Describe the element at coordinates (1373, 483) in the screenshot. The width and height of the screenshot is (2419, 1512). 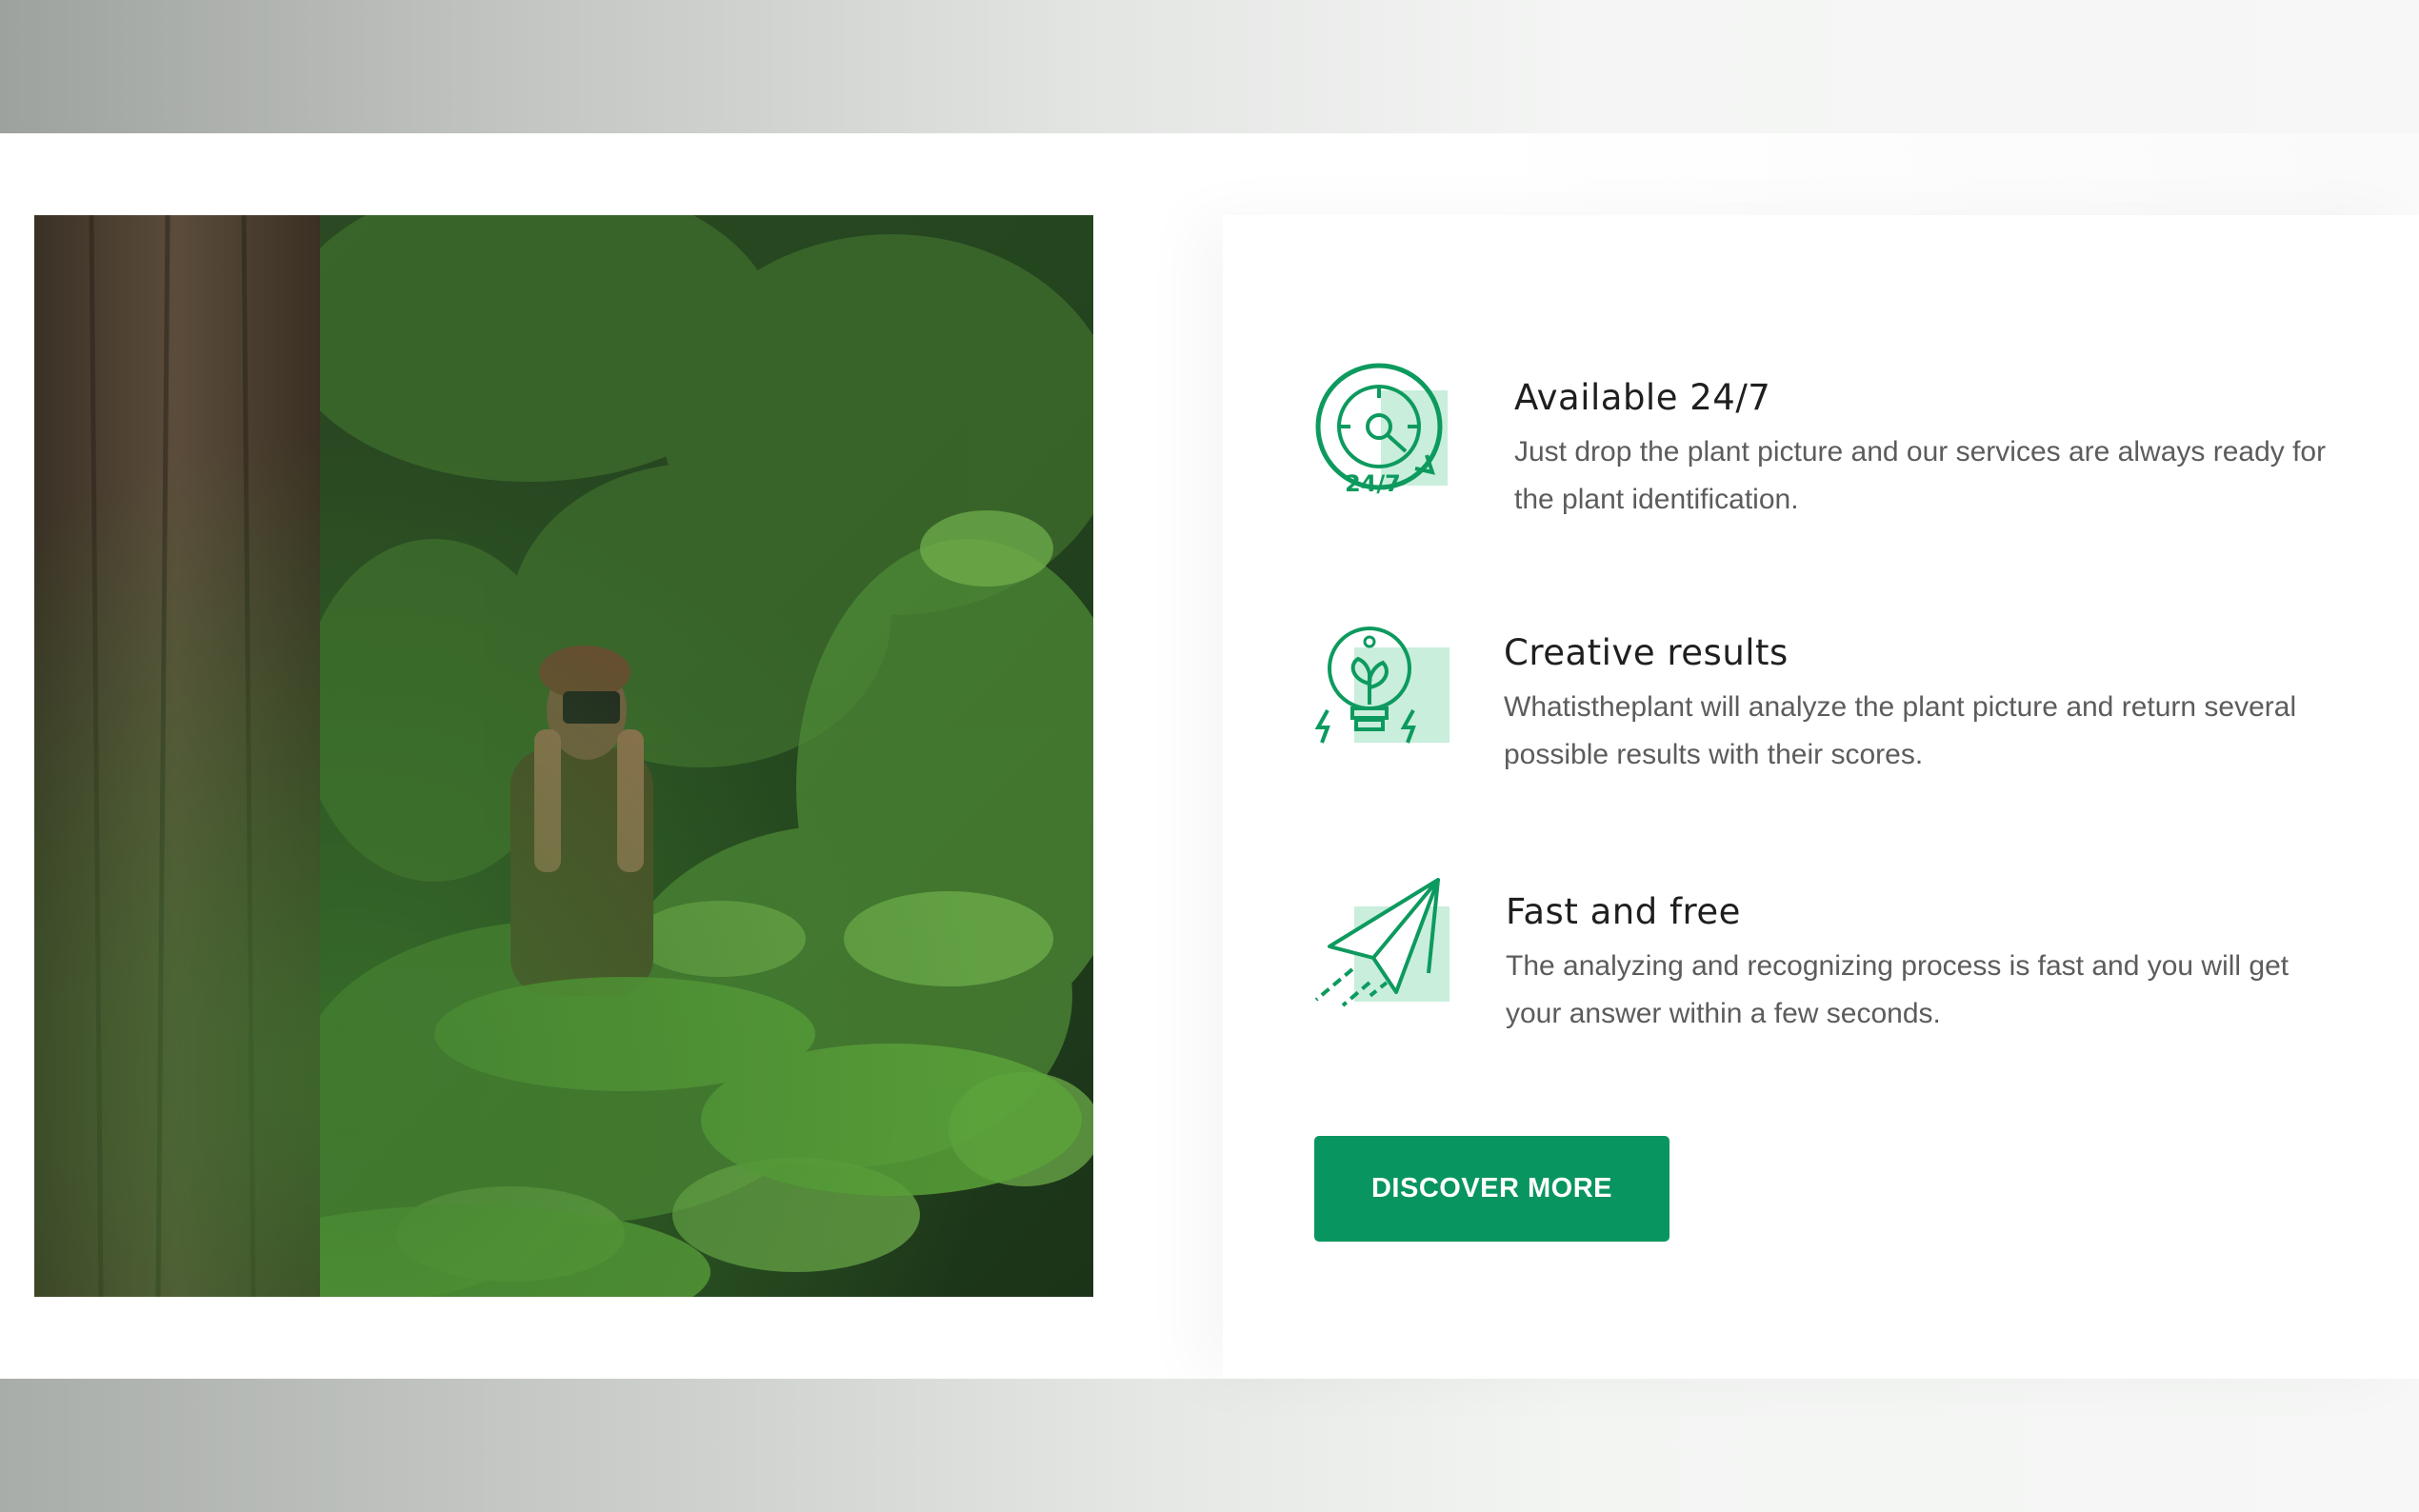
I see `clock-24-7-label: 24/7` at that location.